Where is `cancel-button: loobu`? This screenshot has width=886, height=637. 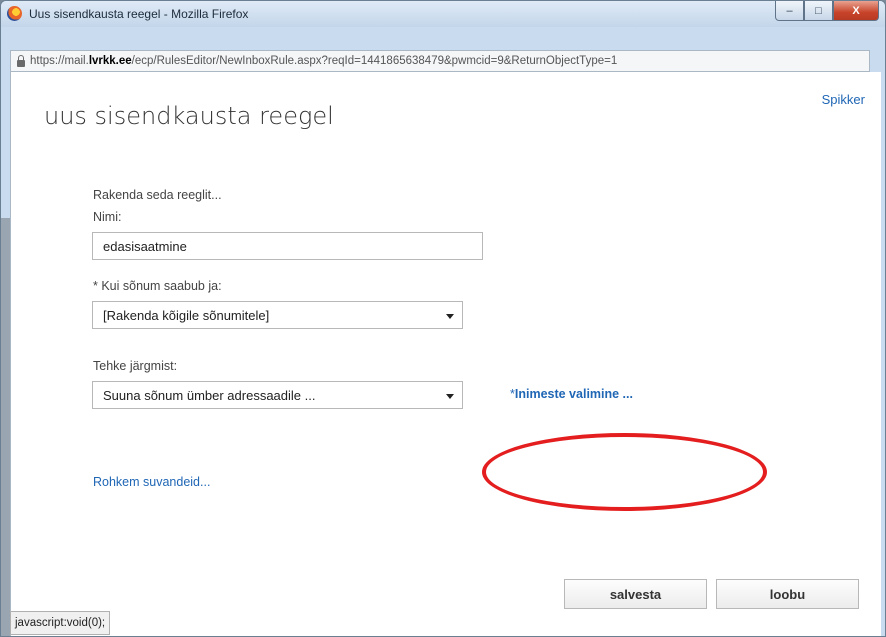
cancel-button: loobu is located at coordinates (787, 594).